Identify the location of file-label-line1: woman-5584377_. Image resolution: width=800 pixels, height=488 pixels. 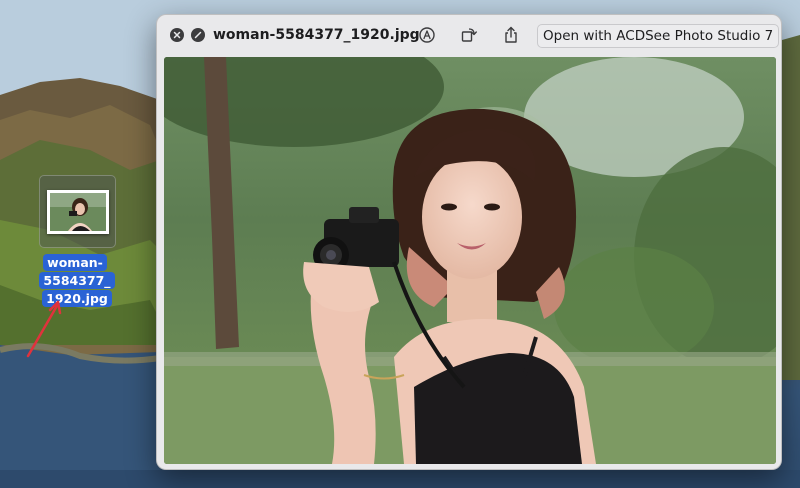
(77, 271).